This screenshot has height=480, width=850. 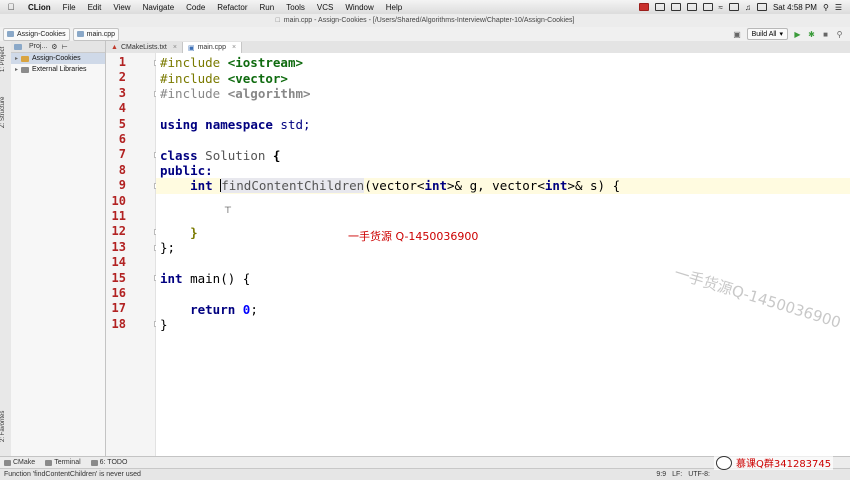 What do you see at coordinates (267, 7) in the screenshot?
I see `menu-run: Run` at bounding box center [267, 7].